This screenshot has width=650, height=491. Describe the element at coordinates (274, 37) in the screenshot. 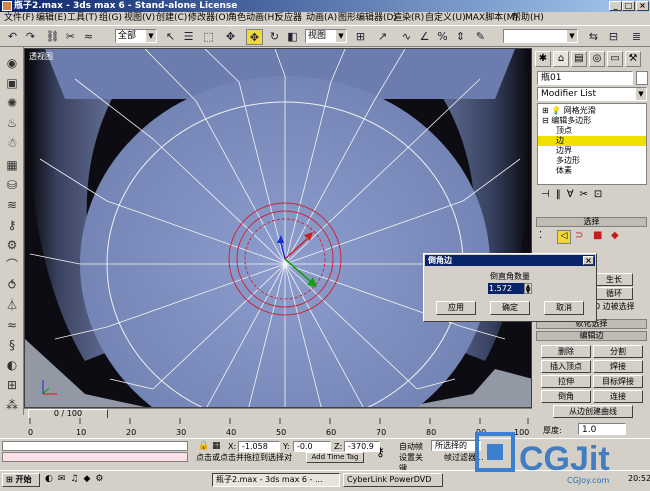

I see `select-rotate-icon: ↻` at that location.